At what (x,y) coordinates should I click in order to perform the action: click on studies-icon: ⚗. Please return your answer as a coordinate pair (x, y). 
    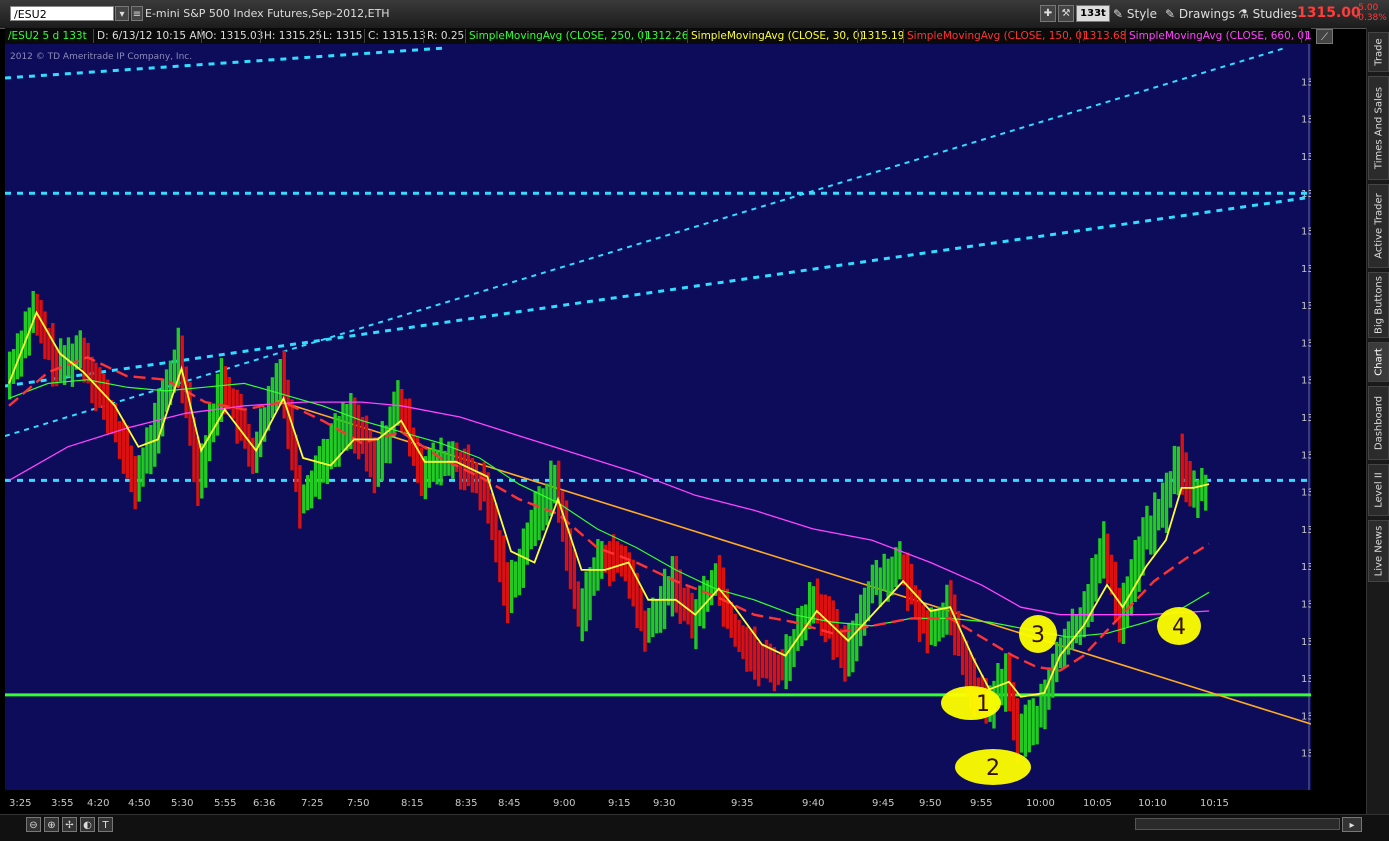
    Looking at the image, I should click on (1245, 14).